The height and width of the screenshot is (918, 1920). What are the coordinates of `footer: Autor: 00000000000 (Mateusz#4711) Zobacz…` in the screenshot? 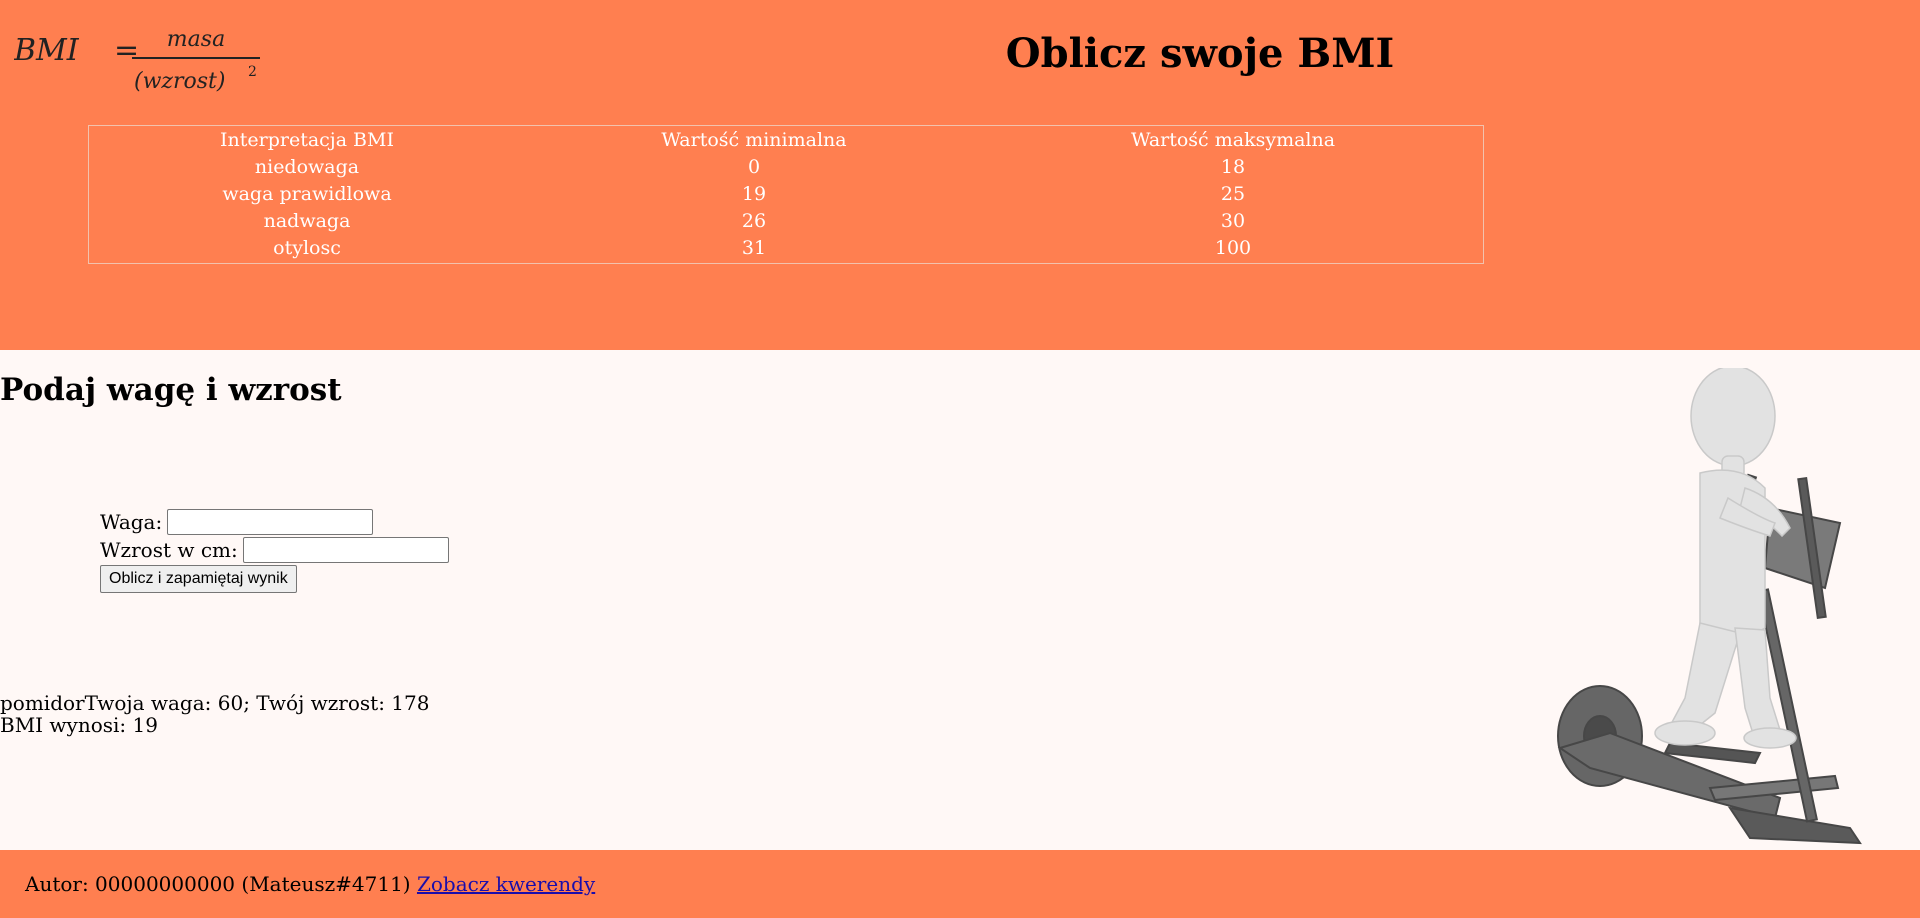 It's located at (960, 884).